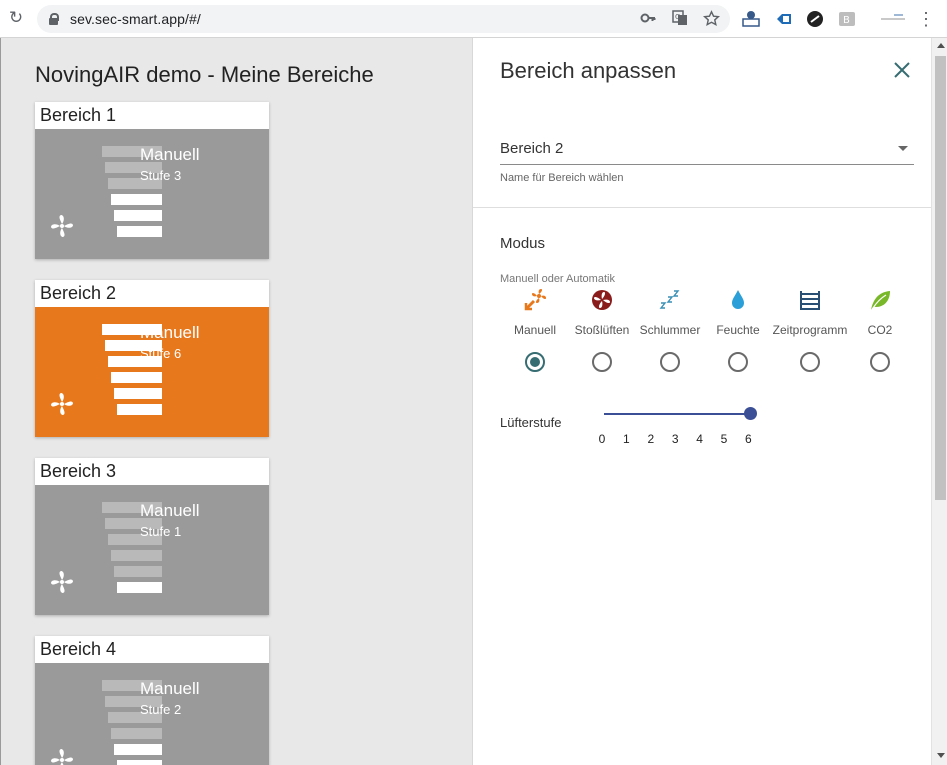 The width and height of the screenshot is (947, 765). What do you see at coordinates (880, 300) in the screenshot?
I see `leaf-icon` at bounding box center [880, 300].